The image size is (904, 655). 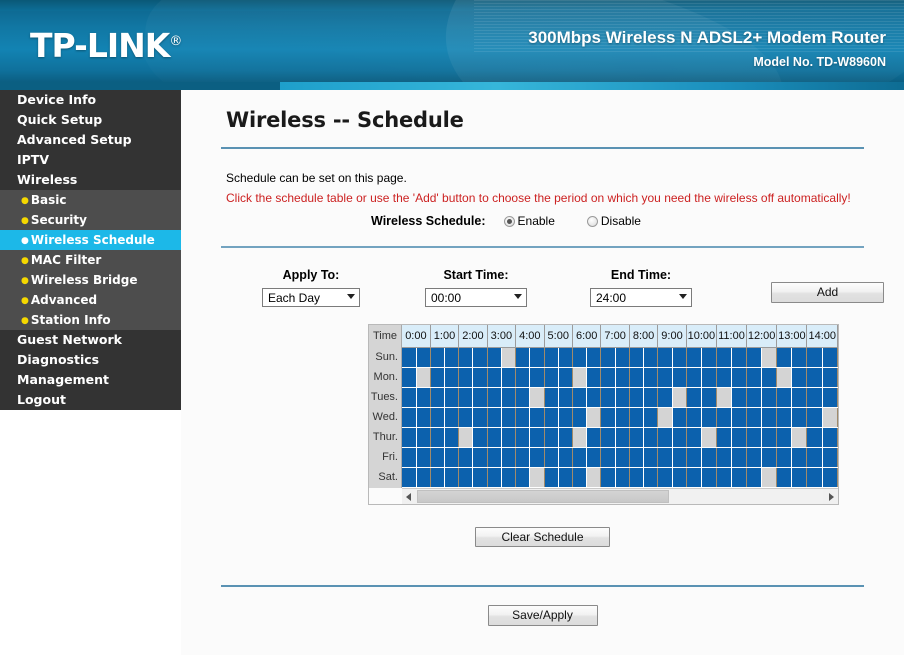 What do you see at coordinates (311, 297) in the screenshot?
I see `apply-to-select: Each Day` at bounding box center [311, 297].